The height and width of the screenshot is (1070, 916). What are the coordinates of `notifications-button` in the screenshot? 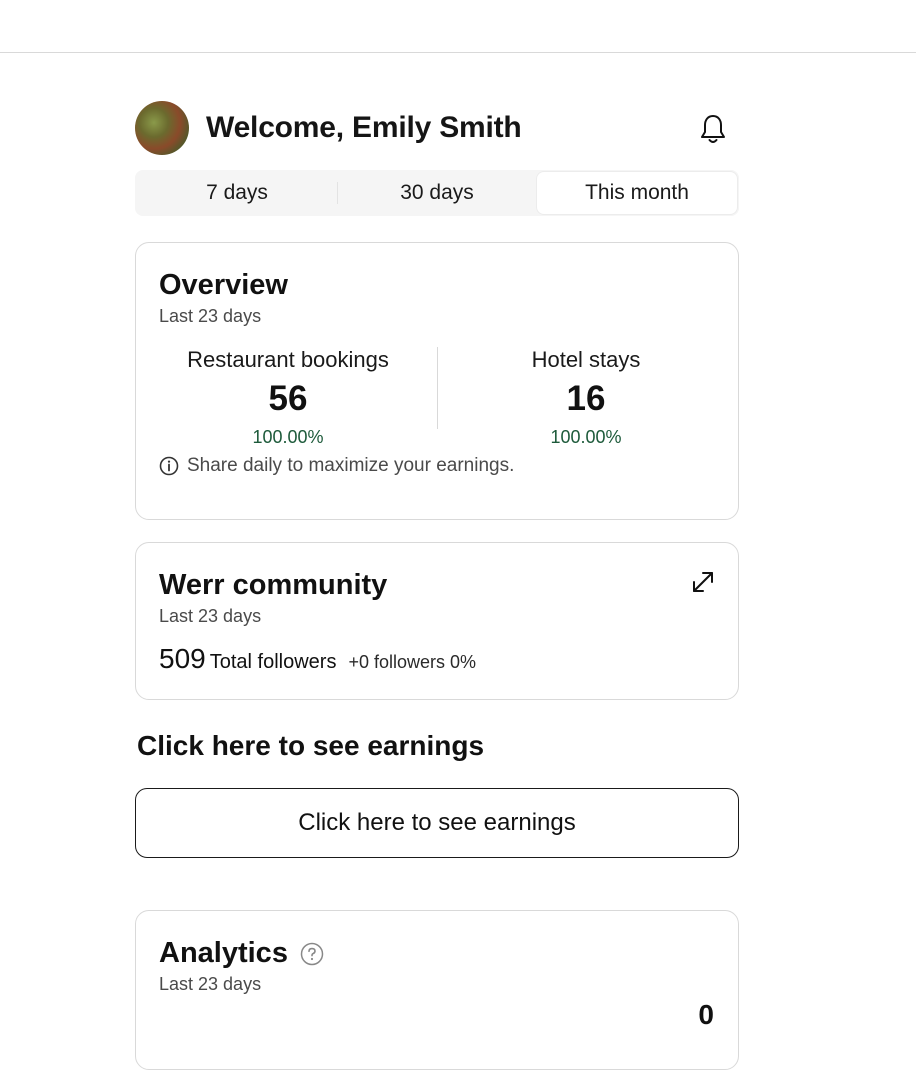 It's located at (713, 129).